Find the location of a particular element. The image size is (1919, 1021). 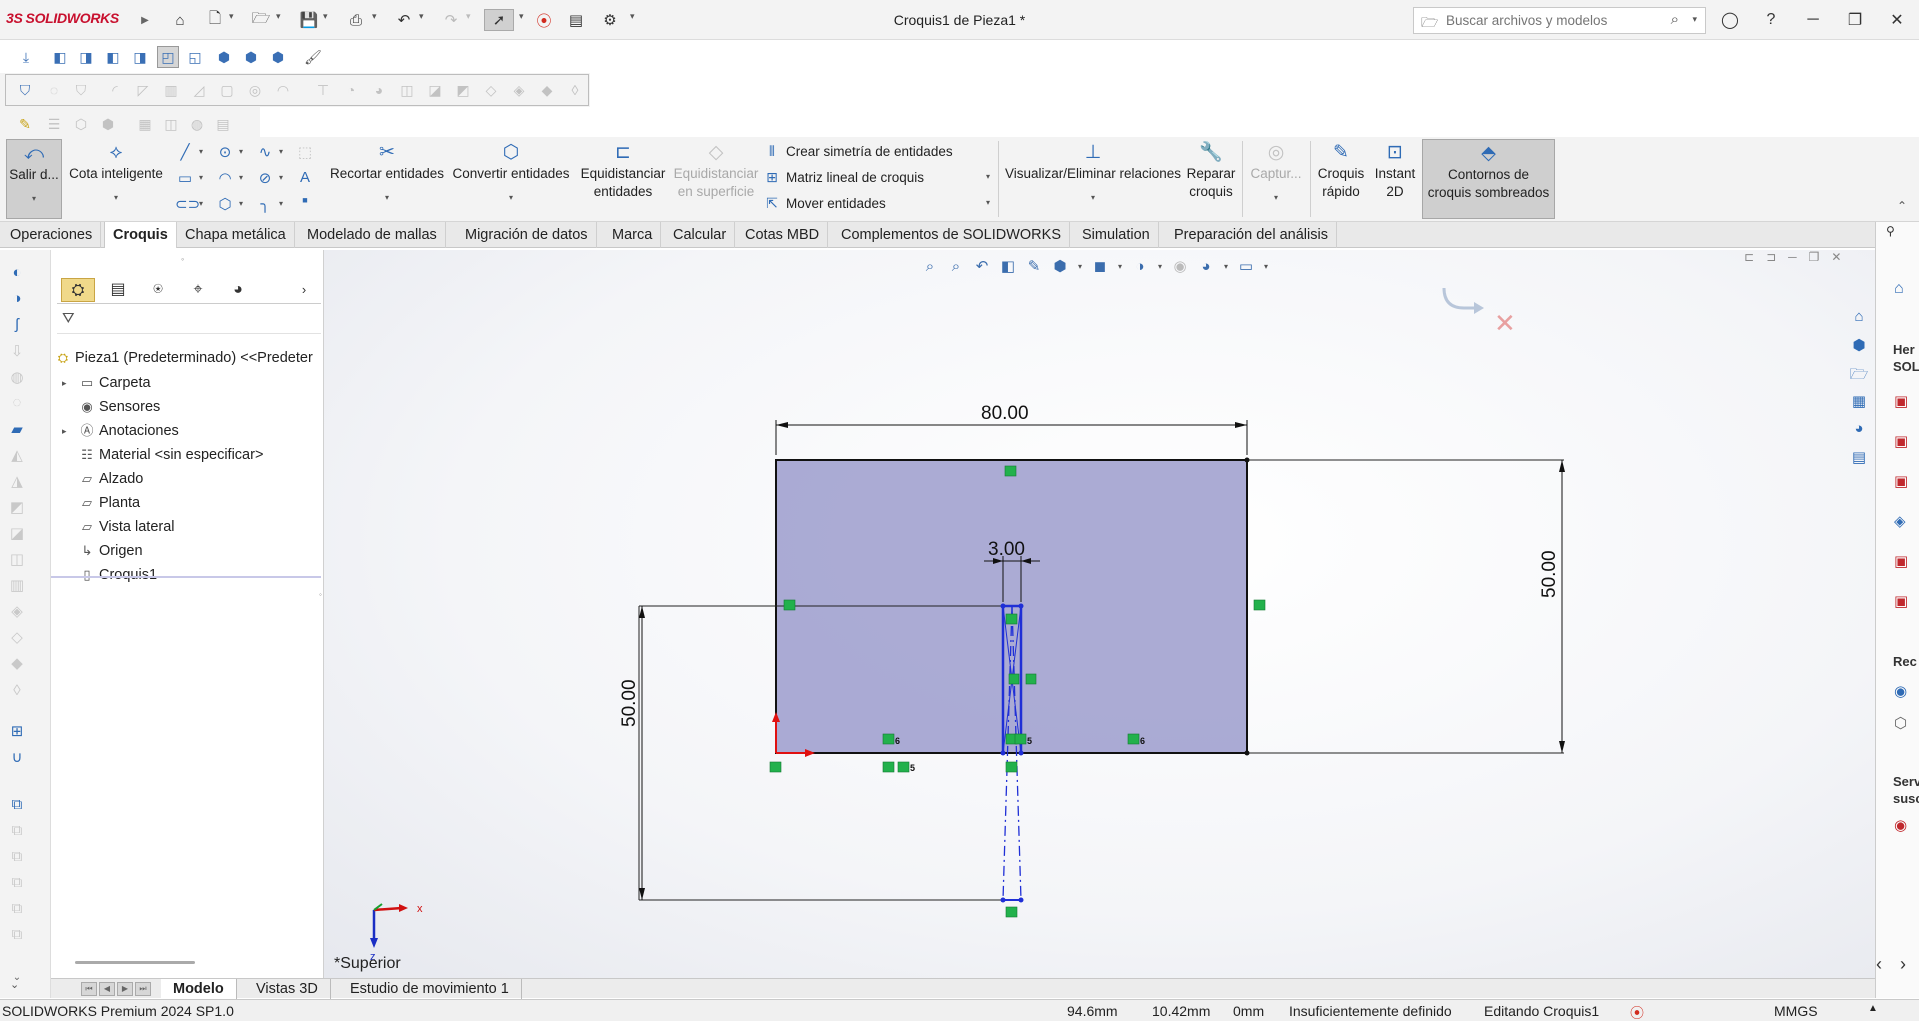

tree-item-sensores: ◉ Sensores is located at coordinates (119, 407).